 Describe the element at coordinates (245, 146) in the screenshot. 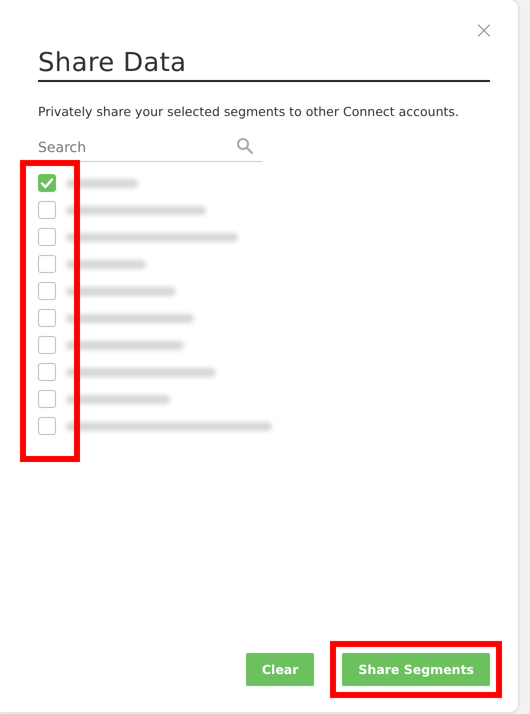

I see `search-icon` at that location.